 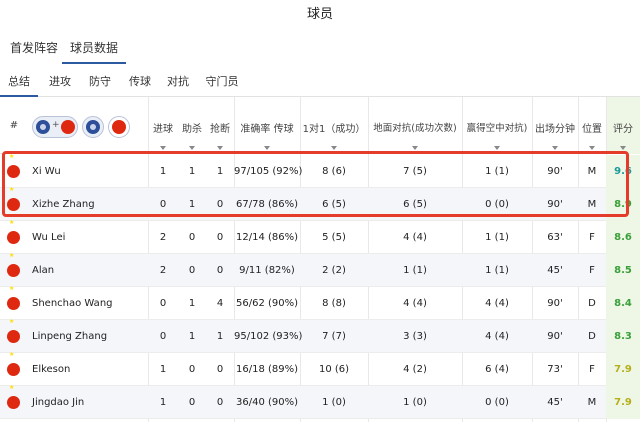 What do you see at coordinates (497, 125) in the screenshot?
I see `header-aerial-duels: 赢得空中对抗)` at bounding box center [497, 125].